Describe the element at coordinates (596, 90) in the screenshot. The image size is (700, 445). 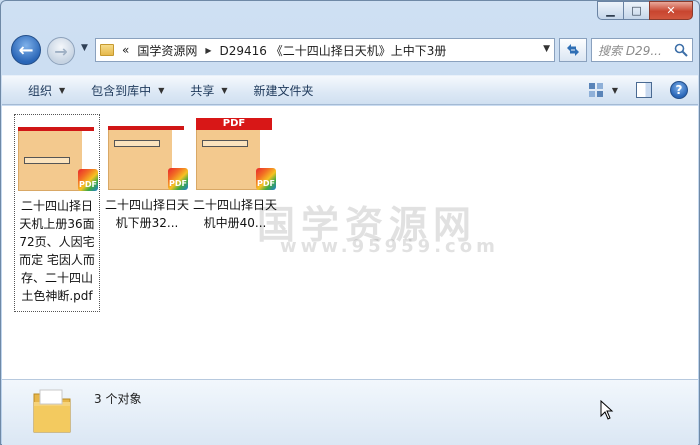
I see `change-view-icon` at that location.